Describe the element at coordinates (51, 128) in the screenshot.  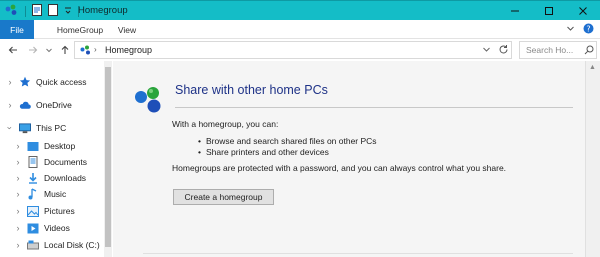
I see `nav-label: This PC` at that location.